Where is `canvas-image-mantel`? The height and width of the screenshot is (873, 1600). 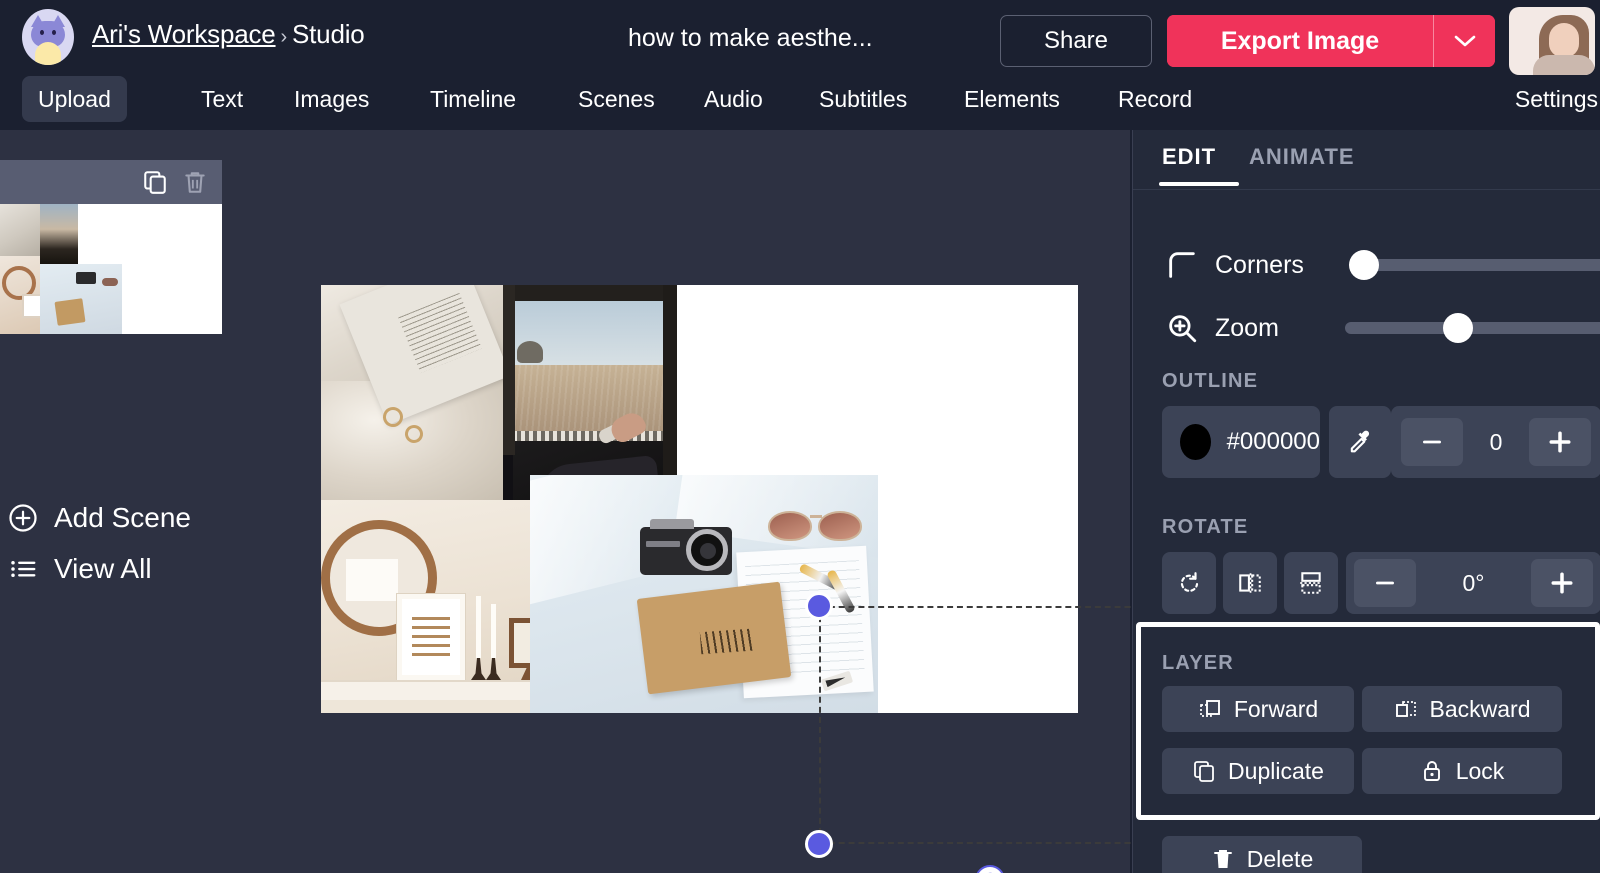
canvas-image-mantel is located at coordinates (439, 606).